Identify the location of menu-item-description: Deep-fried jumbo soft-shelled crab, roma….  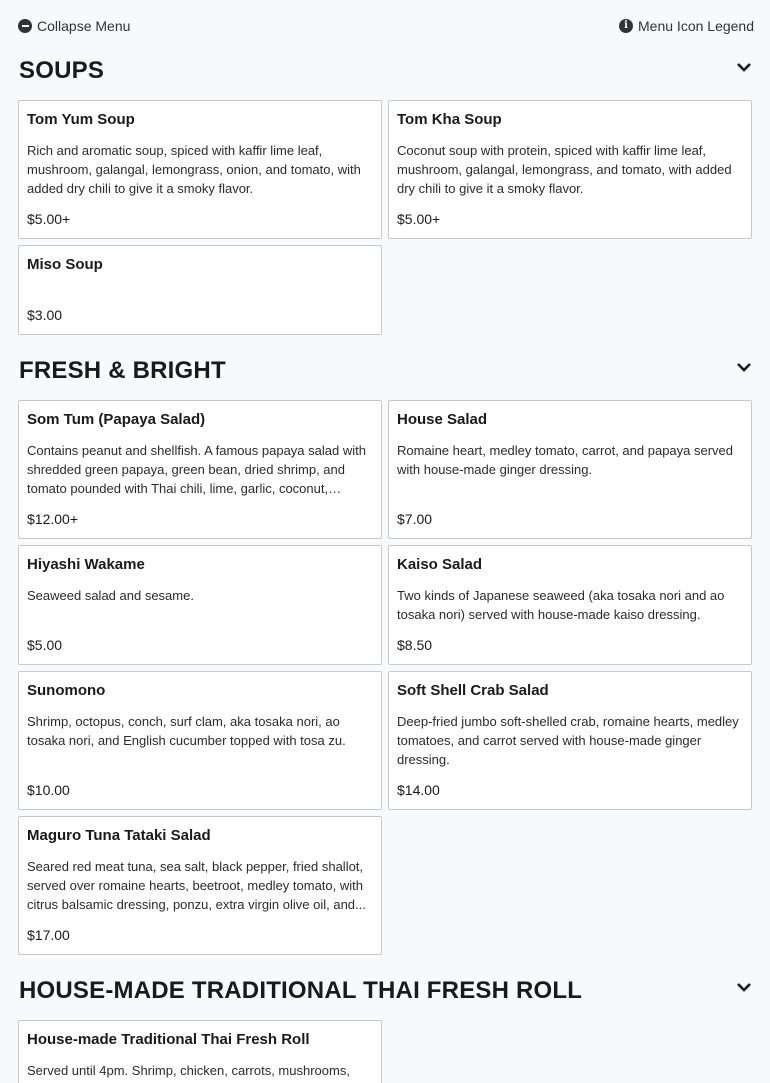
(568, 740).